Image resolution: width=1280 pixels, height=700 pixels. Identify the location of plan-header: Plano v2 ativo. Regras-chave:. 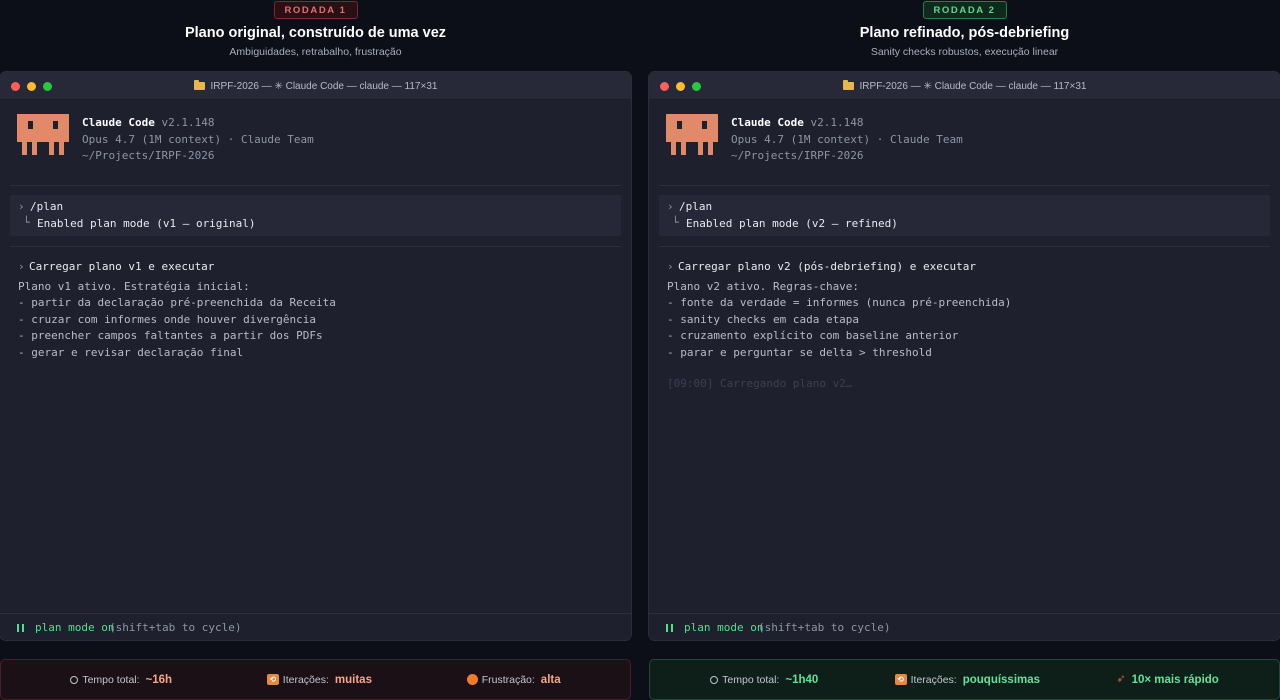
(763, 286).